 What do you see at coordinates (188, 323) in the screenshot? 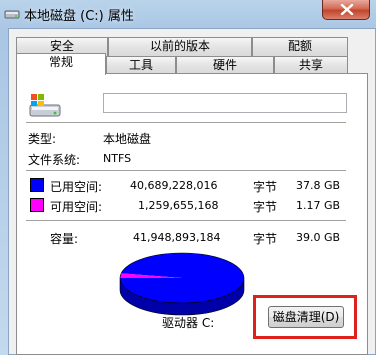
I see `drive-label: 驱动器 C:` at bounding box center [188, 323].